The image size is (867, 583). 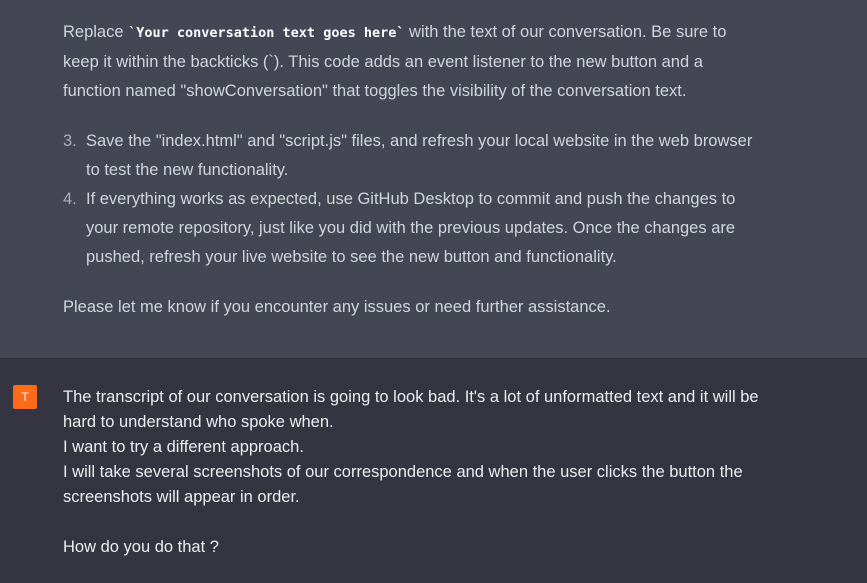 What do you see at coordinates (70, 141) in the screenshot?
I see `list-item-number: 3.` at bounding box center [70, 141].